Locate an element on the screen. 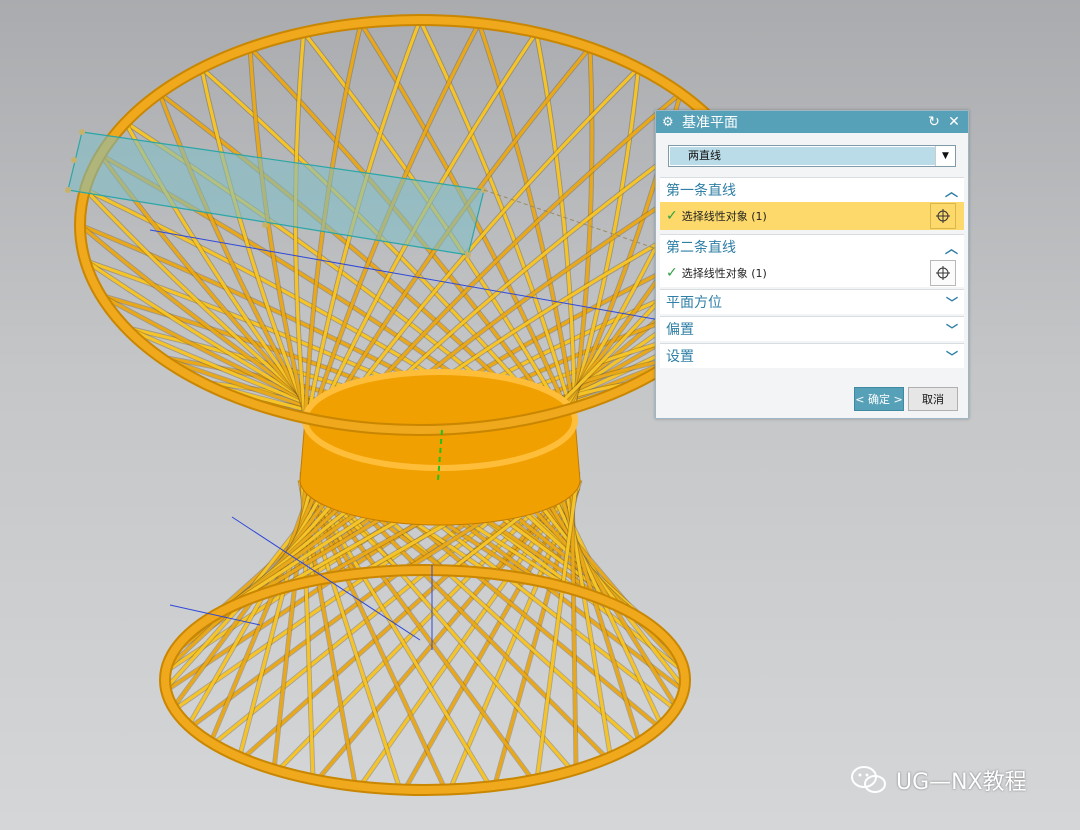  second-line-group: 第二条直线 ︿ ✓ 选择线性对象 (1) is located at coordinates (812, 260).